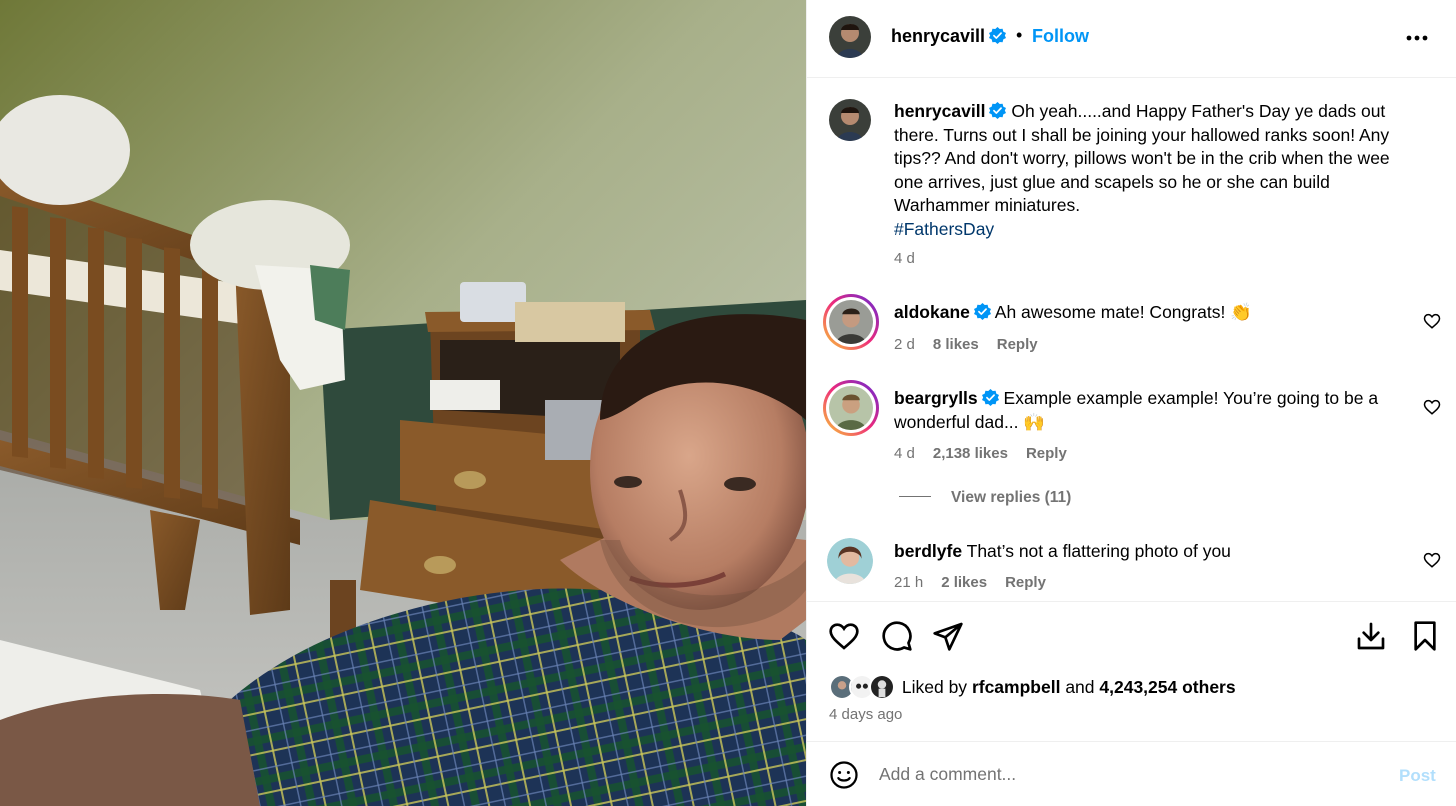 This screenshot has height=806, width=1456. What do you see at coordinates (904, 453) in the screenshot?
I see `comment-time: 4 d` at bounding box center [904, 453].